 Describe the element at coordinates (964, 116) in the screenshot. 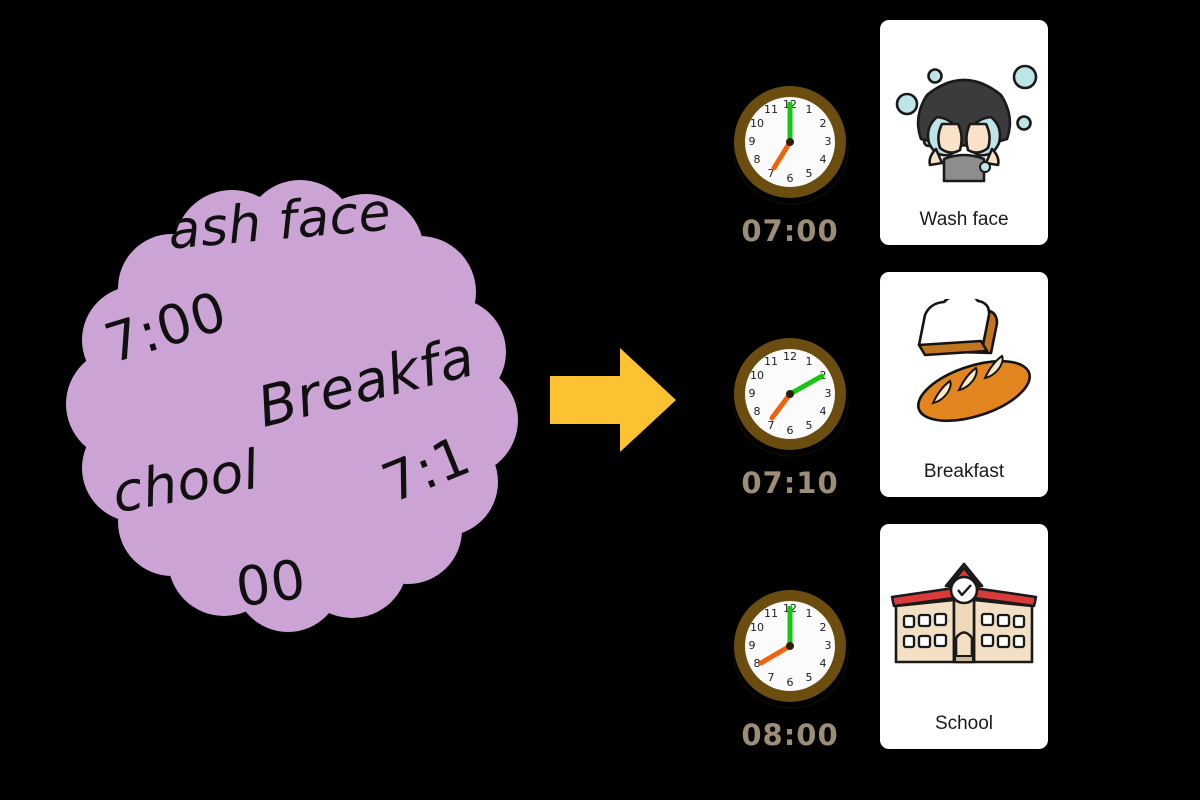

I see `wash-face-icon` at that location.